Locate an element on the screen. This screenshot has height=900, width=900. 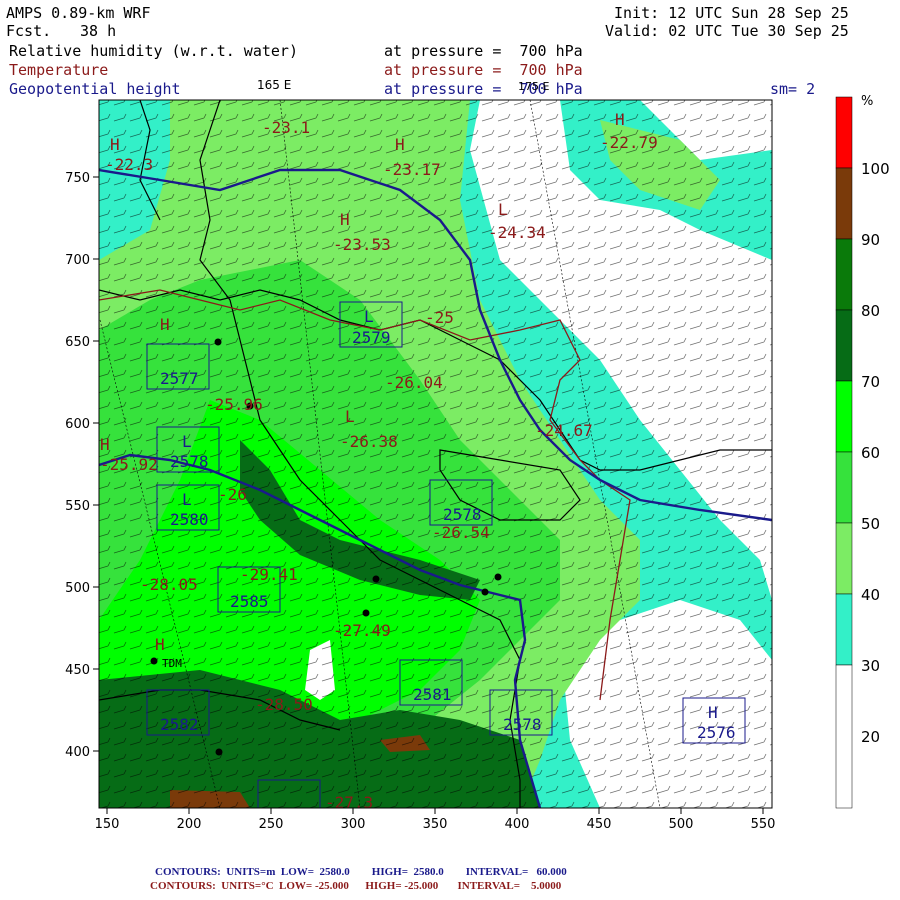
y-axis: 750 700 650 600 550 500 450 400 is located at coordinates (82, 465).